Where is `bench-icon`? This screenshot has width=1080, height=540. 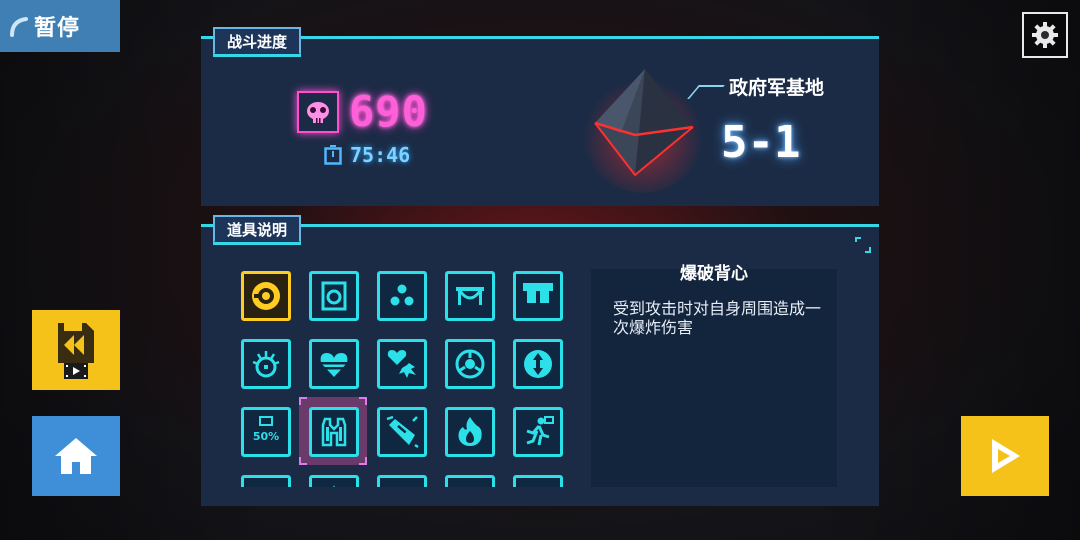
bench-icon is located at coordinates (470, 296).